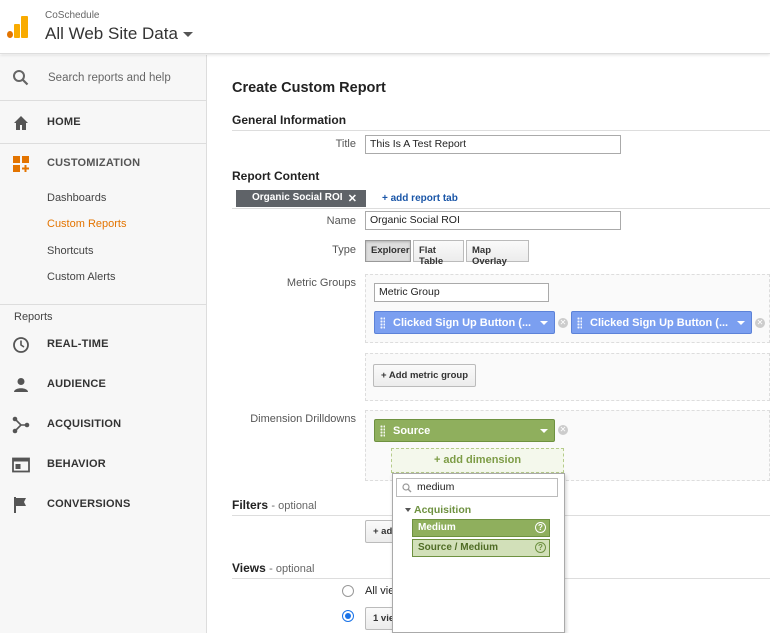 The image size is (770, 633). I want to click on sidebar-item-customization: CUSTOMIZATION, so click(103, 164).